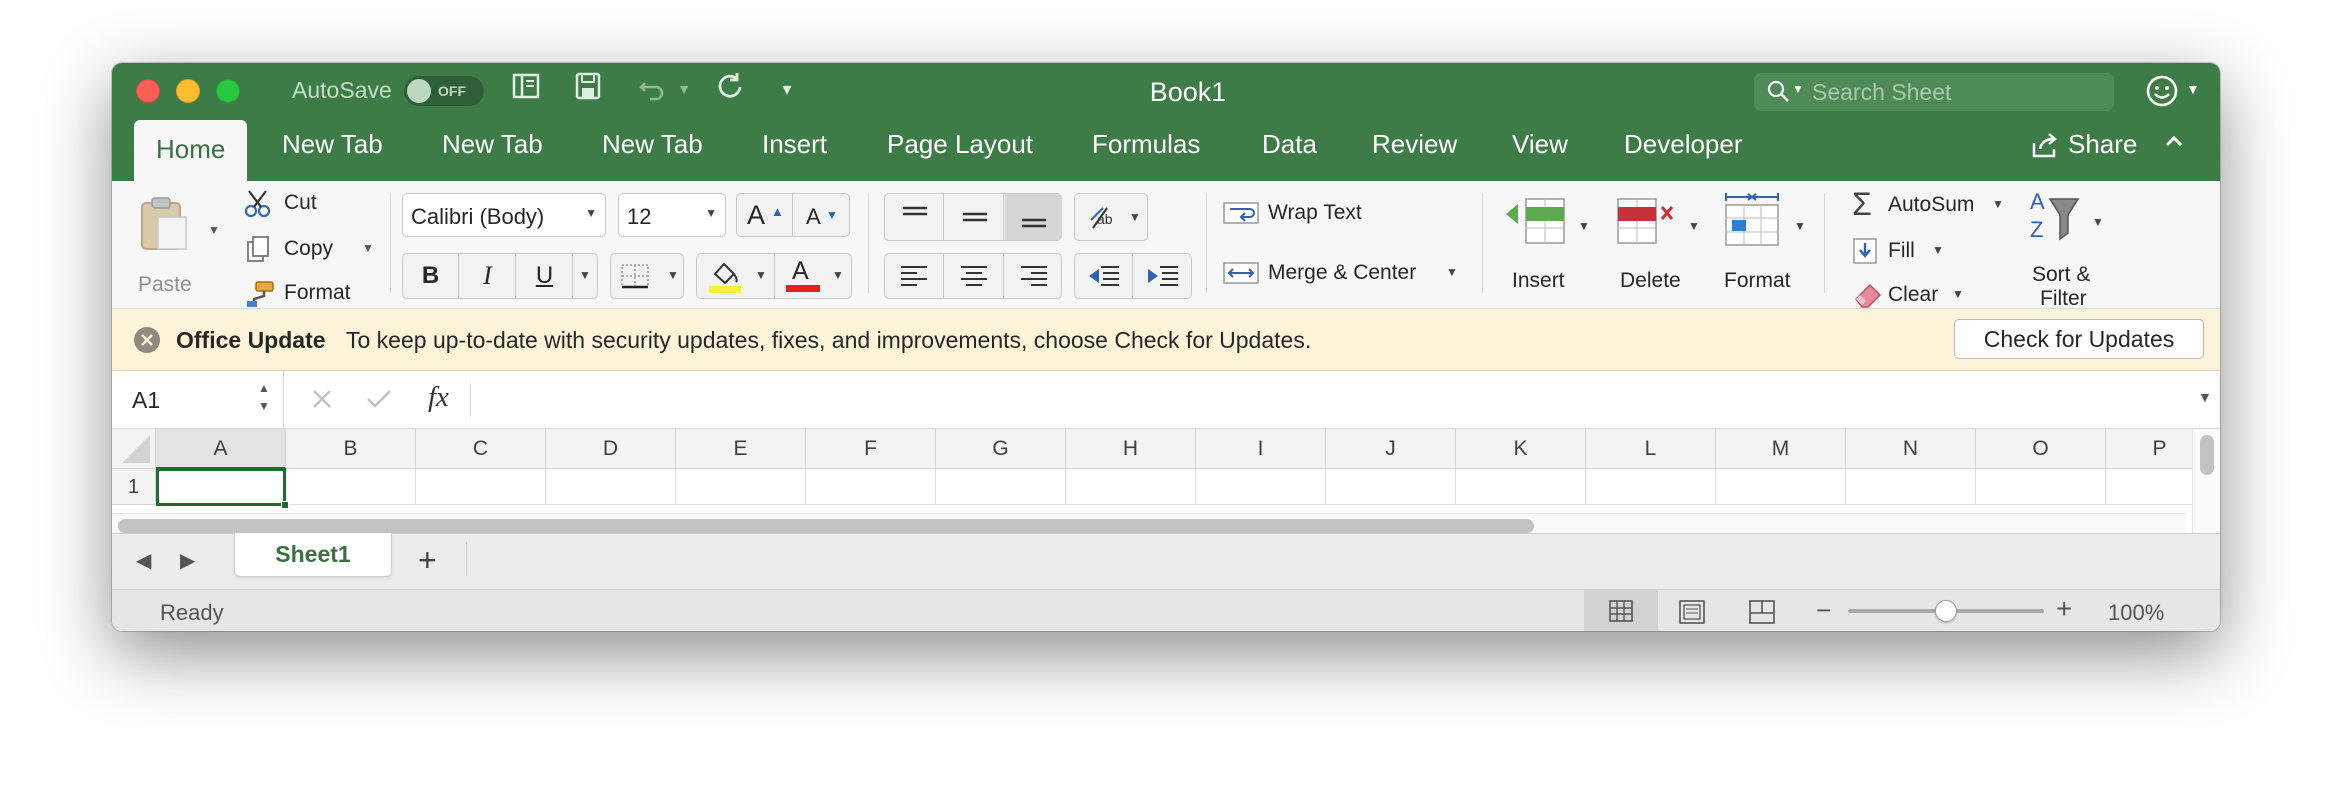 The width and height of the screenshot is (2332, 792). What do you see at coordinates (826, 526) in the screenshot?
I see `horizontal-scroll-thumb` at bounding box center [826, 526].